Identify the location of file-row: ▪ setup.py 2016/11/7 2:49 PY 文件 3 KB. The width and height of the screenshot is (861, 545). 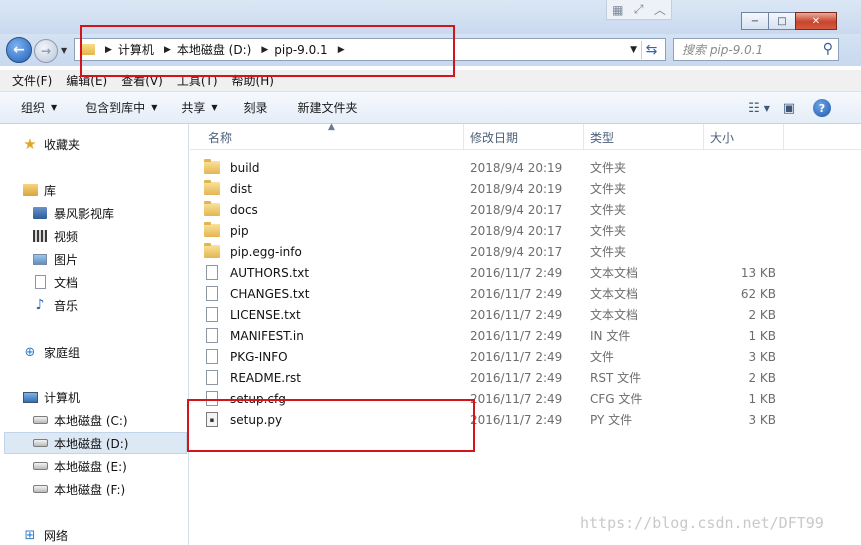
(494, 419).